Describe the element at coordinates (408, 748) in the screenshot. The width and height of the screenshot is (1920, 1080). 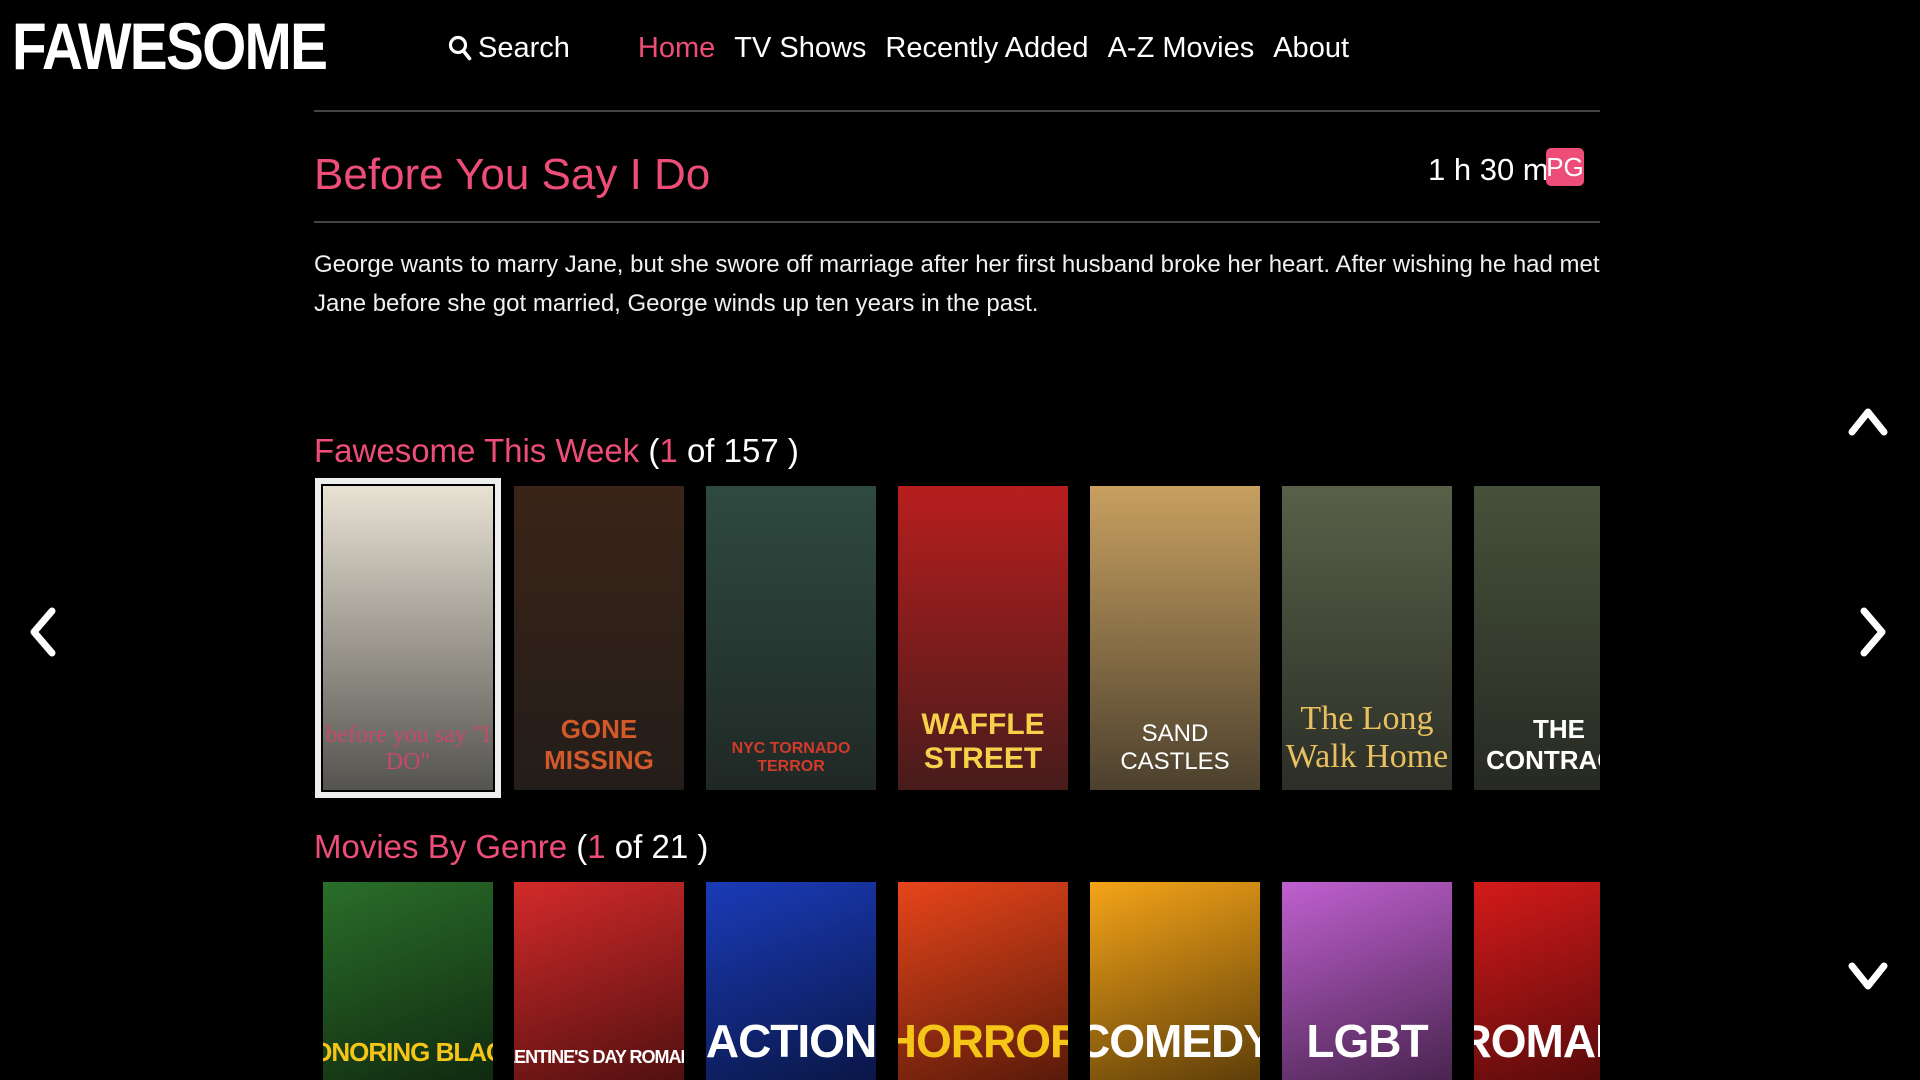
I see `poster-title: before you say "I DO"` at that location.